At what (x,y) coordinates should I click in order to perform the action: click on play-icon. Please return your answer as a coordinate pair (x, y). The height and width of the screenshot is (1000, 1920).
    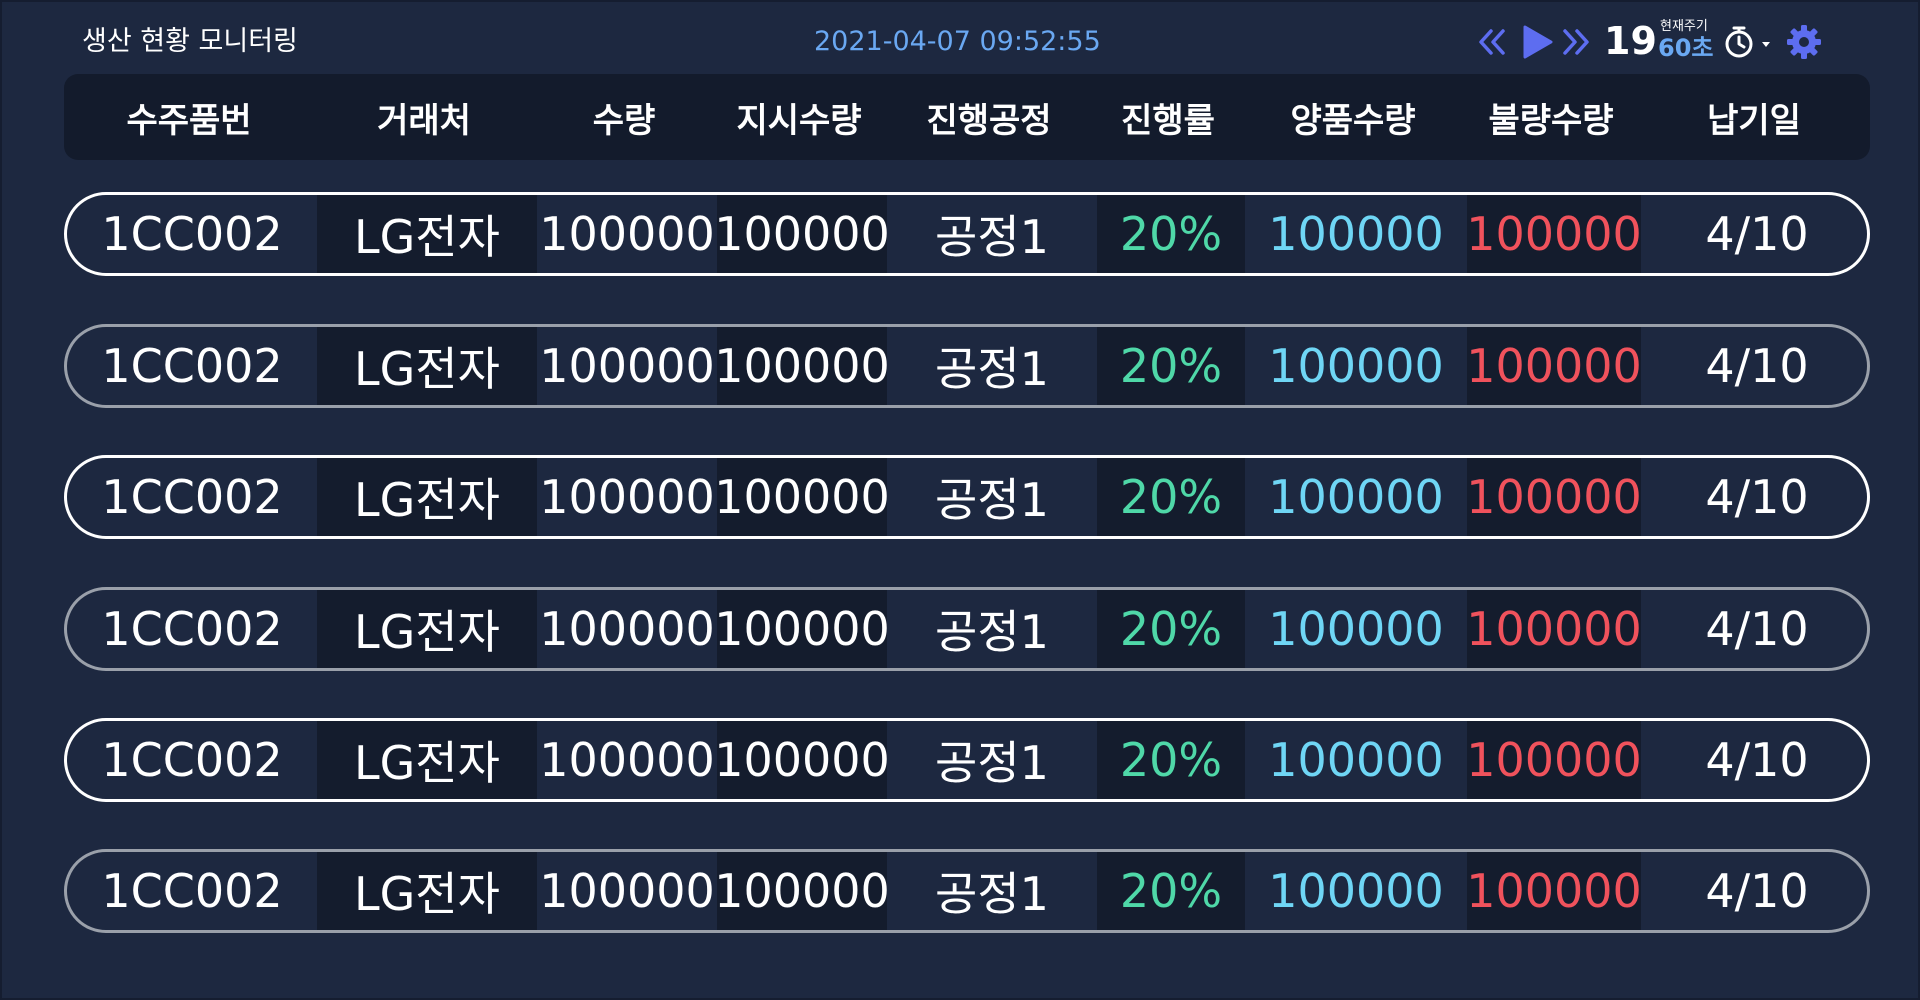
    Looking at the image, I should click on (1538, 42).